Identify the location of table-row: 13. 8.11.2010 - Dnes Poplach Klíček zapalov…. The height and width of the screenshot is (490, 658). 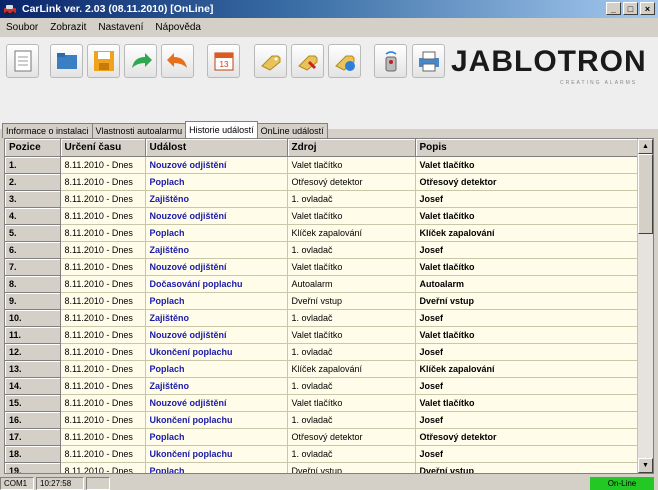
(322, 369).